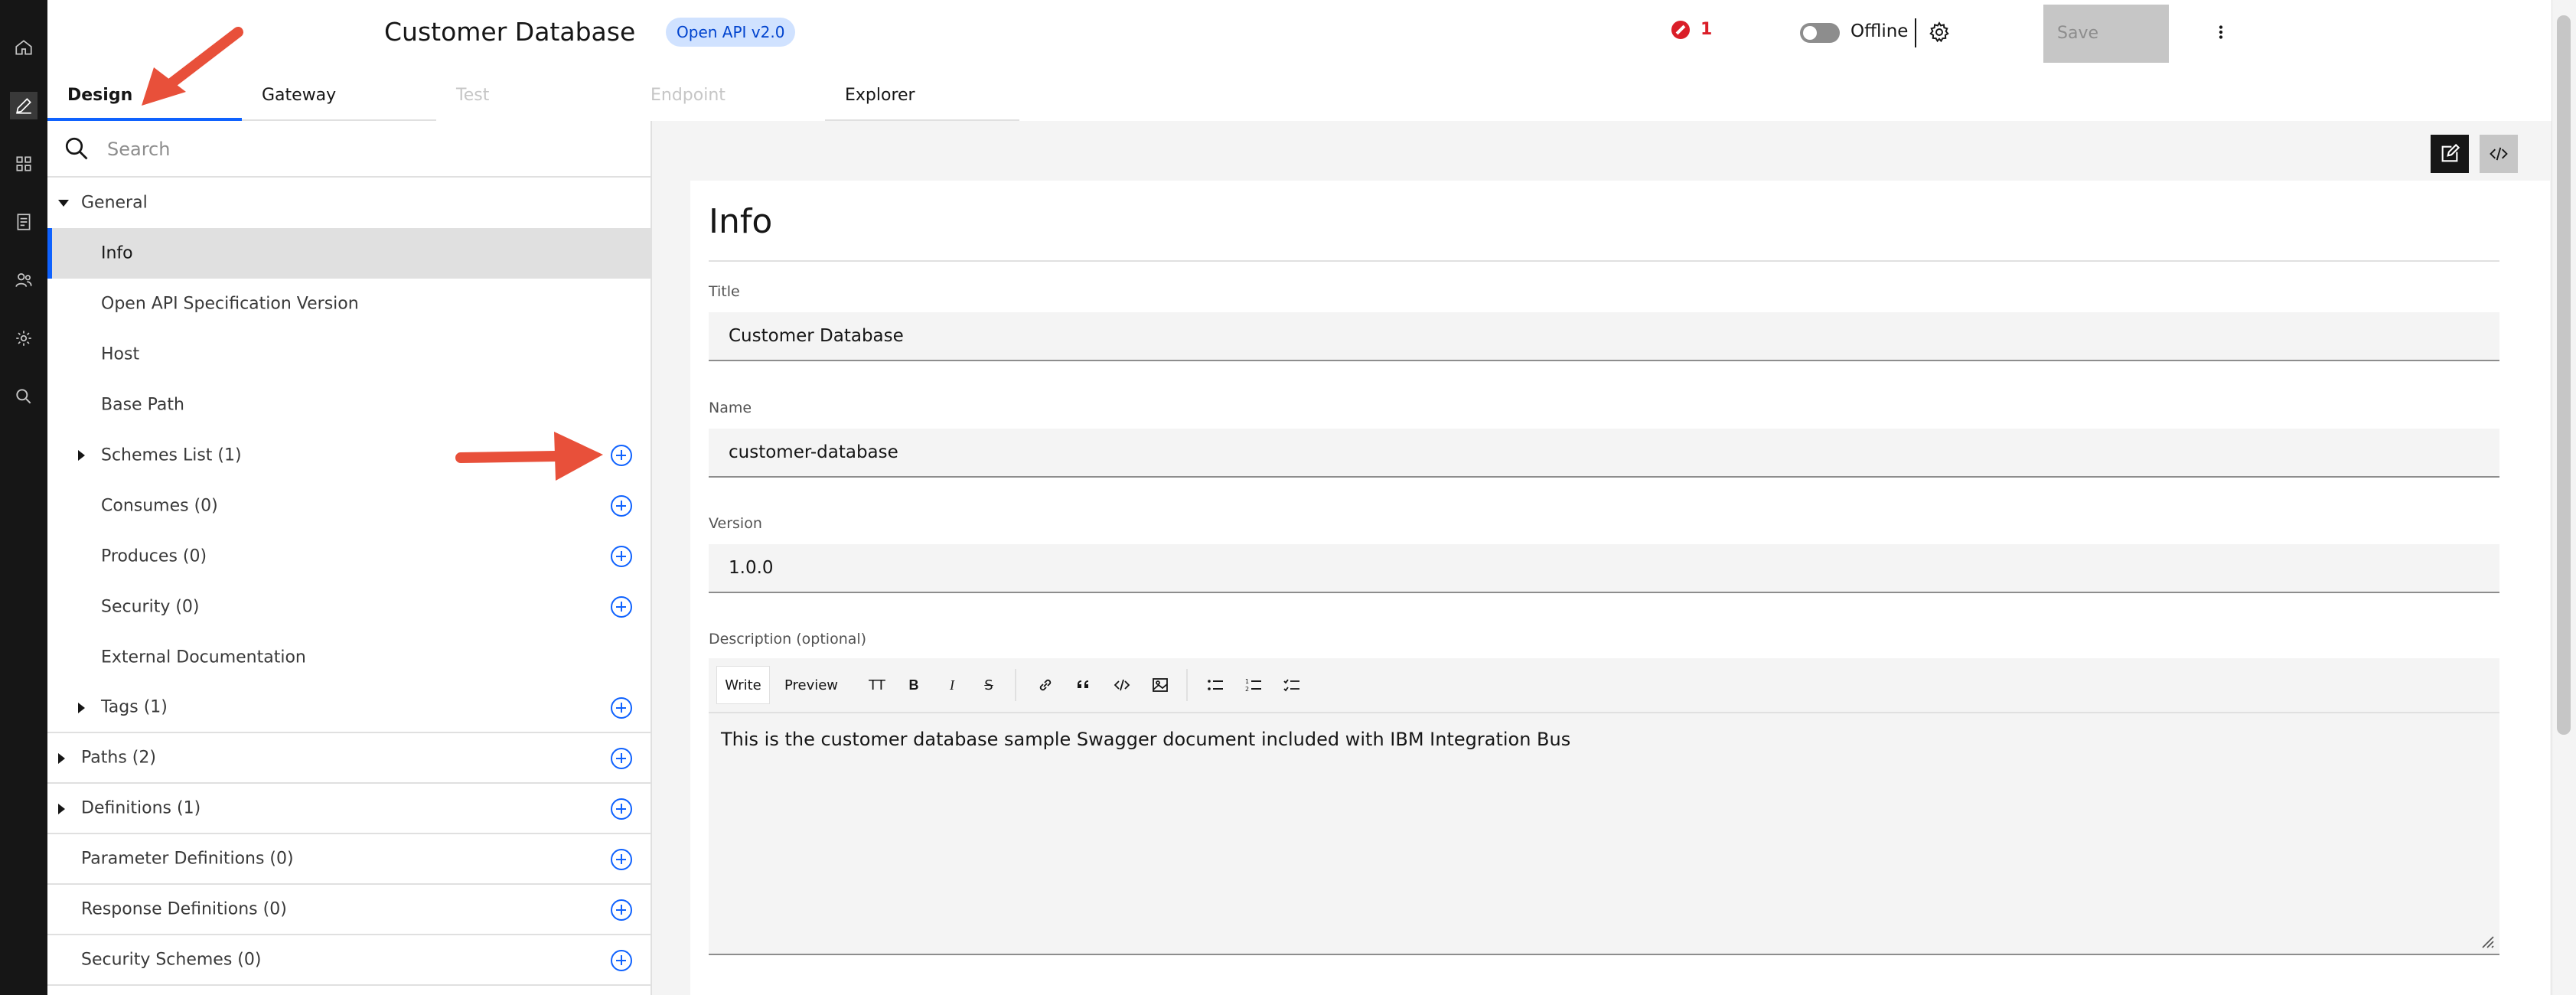  What do you see at coordinates (150, 607) in the screenshot?
I see `sidebar-item-label: Security (0)` at bounding box center [150, 607].